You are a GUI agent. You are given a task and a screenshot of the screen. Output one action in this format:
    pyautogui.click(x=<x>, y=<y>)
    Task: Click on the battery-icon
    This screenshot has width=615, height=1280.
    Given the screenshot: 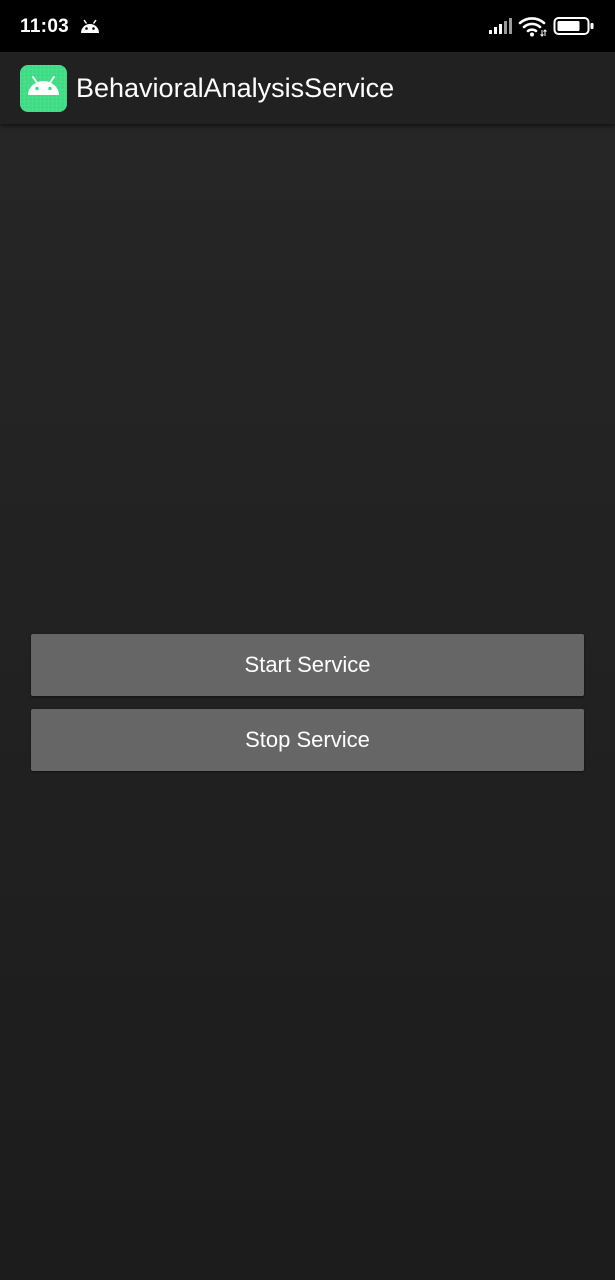 What is the action you would take?
    pyautogui.click(x=573, y=26)
    